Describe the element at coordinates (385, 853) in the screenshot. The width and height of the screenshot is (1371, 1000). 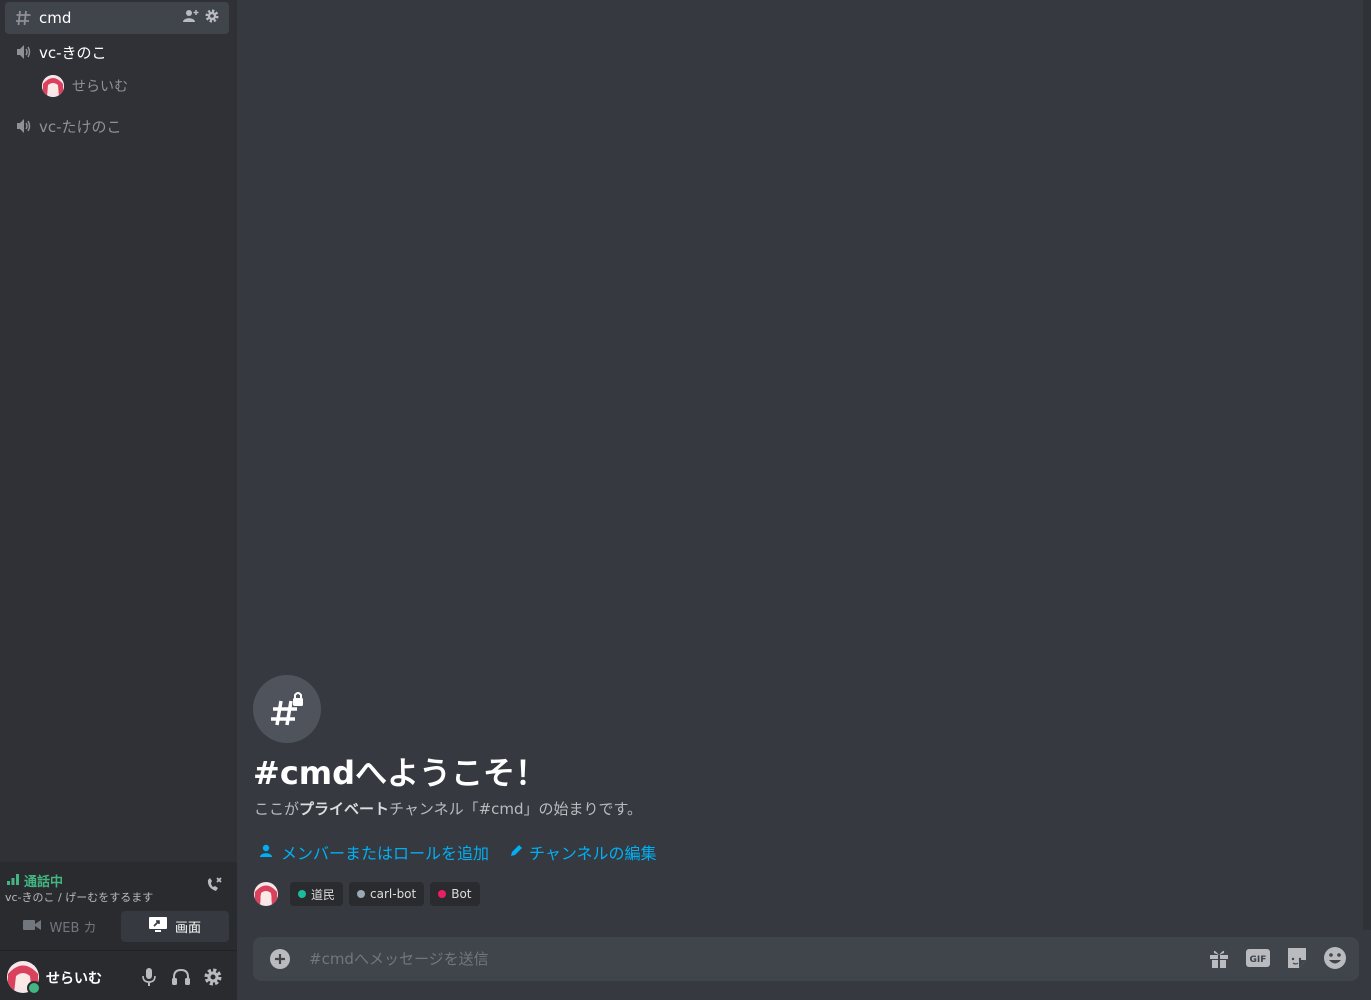
I see `add-members-label: メンバーまたはロールを追加` at that location.